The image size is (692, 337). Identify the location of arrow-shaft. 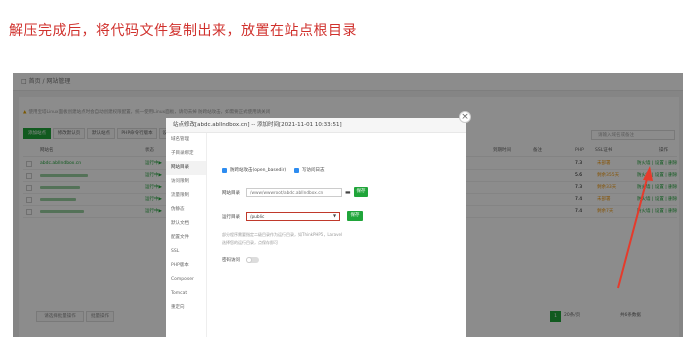
(633, 231).